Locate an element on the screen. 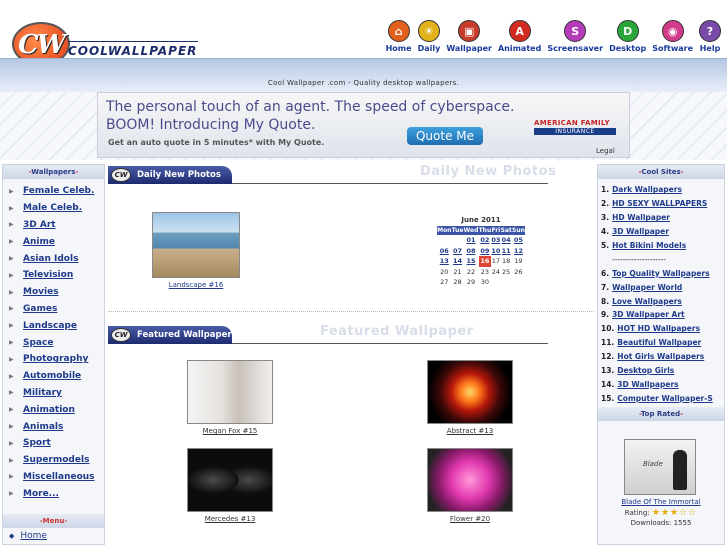 This screenshot has height=545, width=727. calendar-day: 03 is located at coordinates (495, 240).